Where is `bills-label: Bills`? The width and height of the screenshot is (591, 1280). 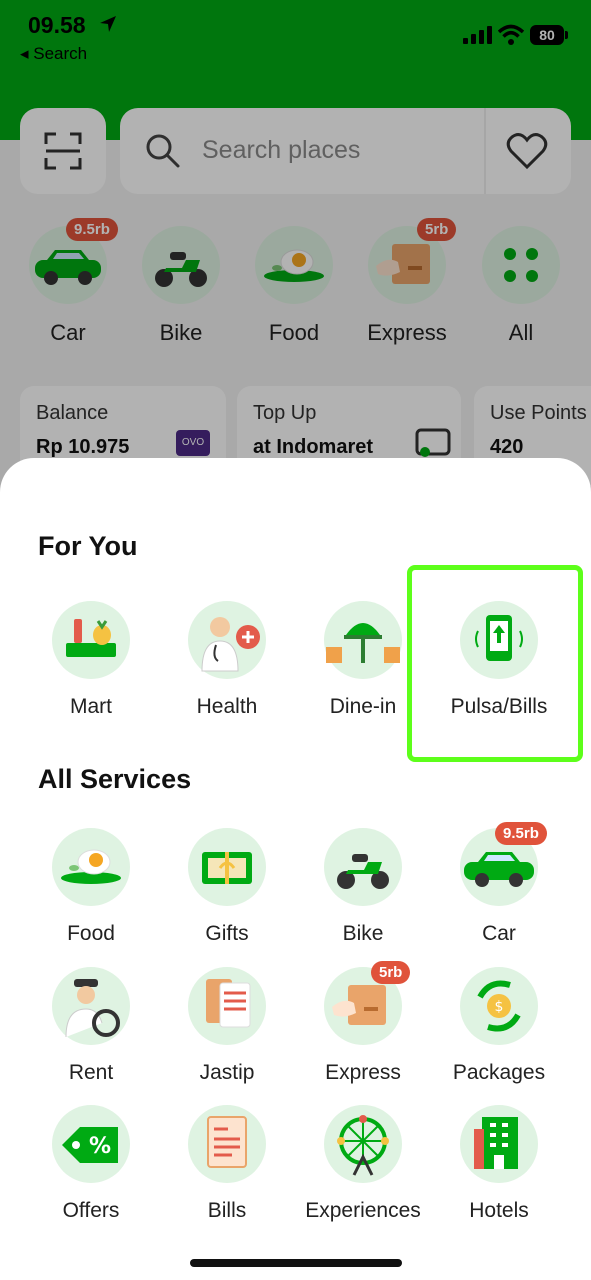 bills-label: Bills is located at coordinates (227, 1210).